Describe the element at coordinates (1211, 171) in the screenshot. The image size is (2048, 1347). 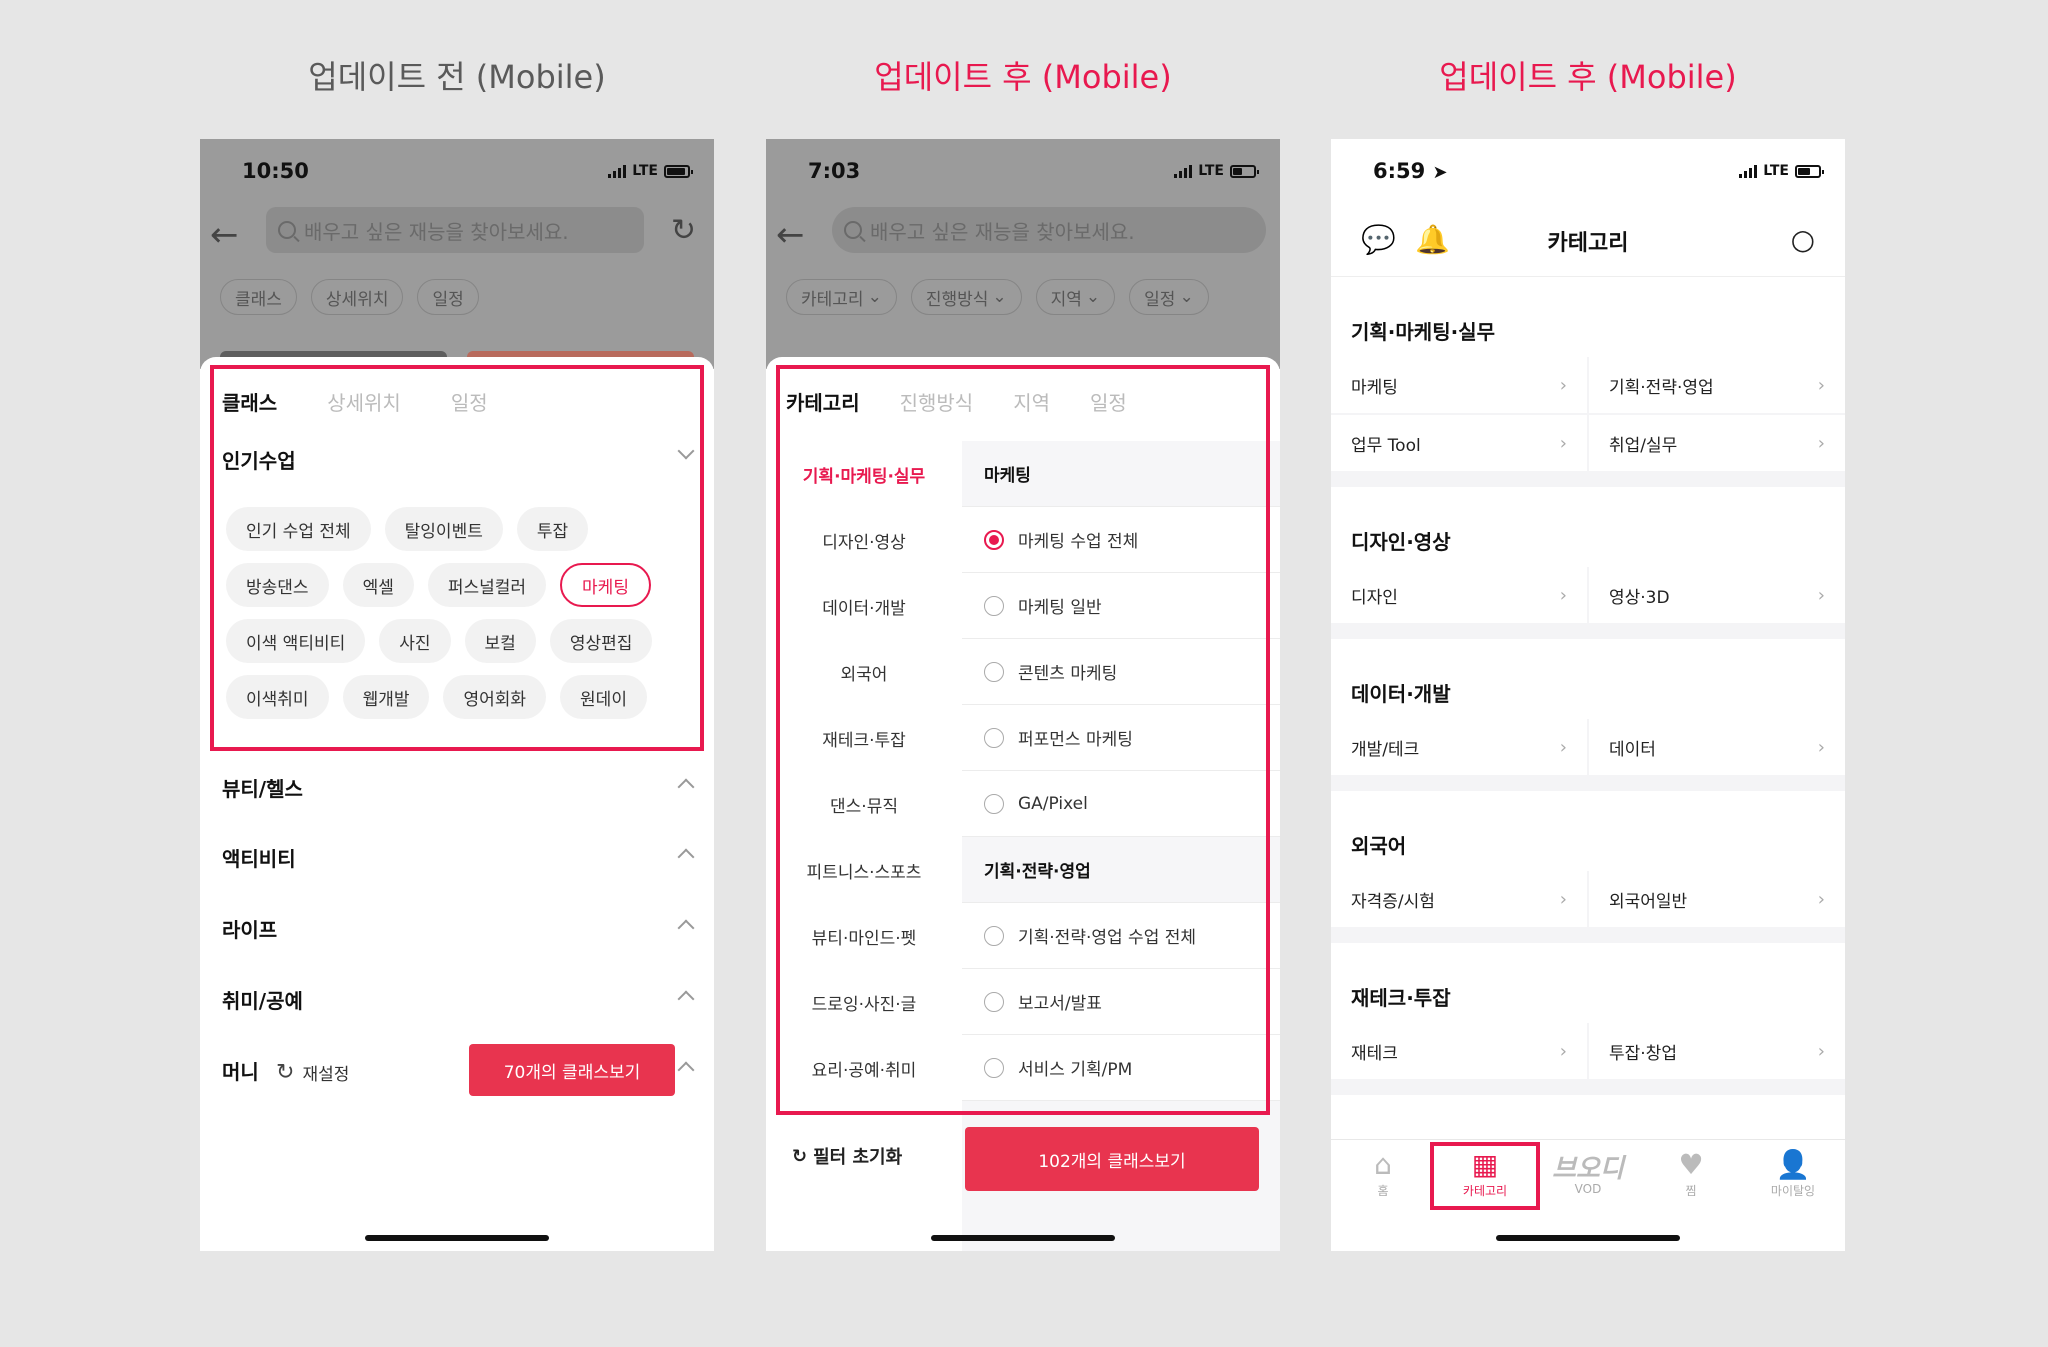
I see `network-label: LTE` at that location.